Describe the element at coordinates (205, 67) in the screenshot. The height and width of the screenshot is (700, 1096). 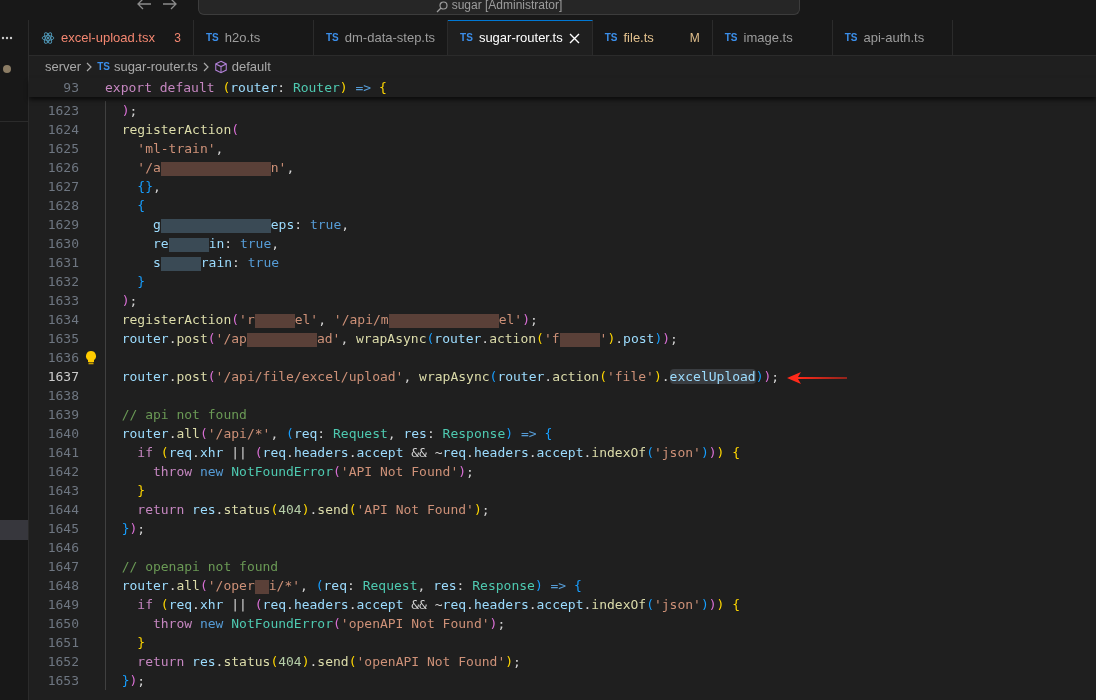
I see `chevron-right-icon` at that location.